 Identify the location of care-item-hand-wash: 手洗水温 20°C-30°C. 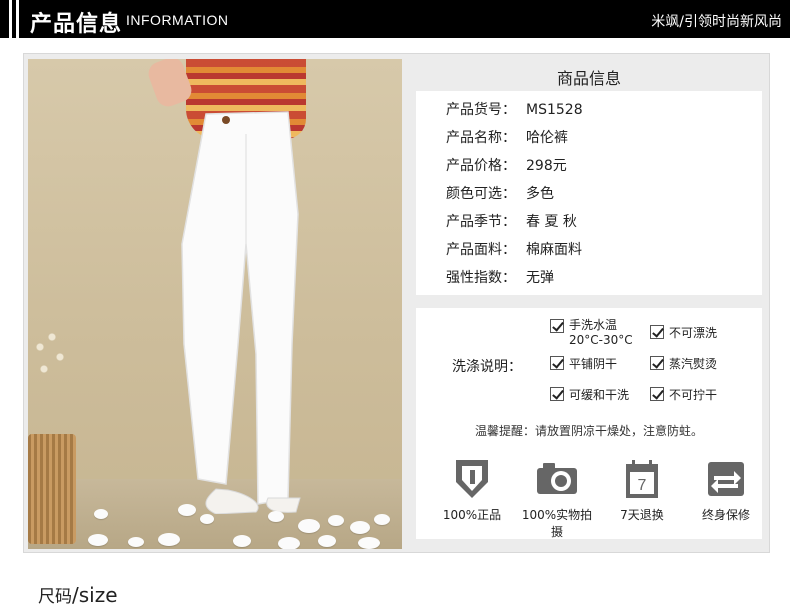
(591, 333).